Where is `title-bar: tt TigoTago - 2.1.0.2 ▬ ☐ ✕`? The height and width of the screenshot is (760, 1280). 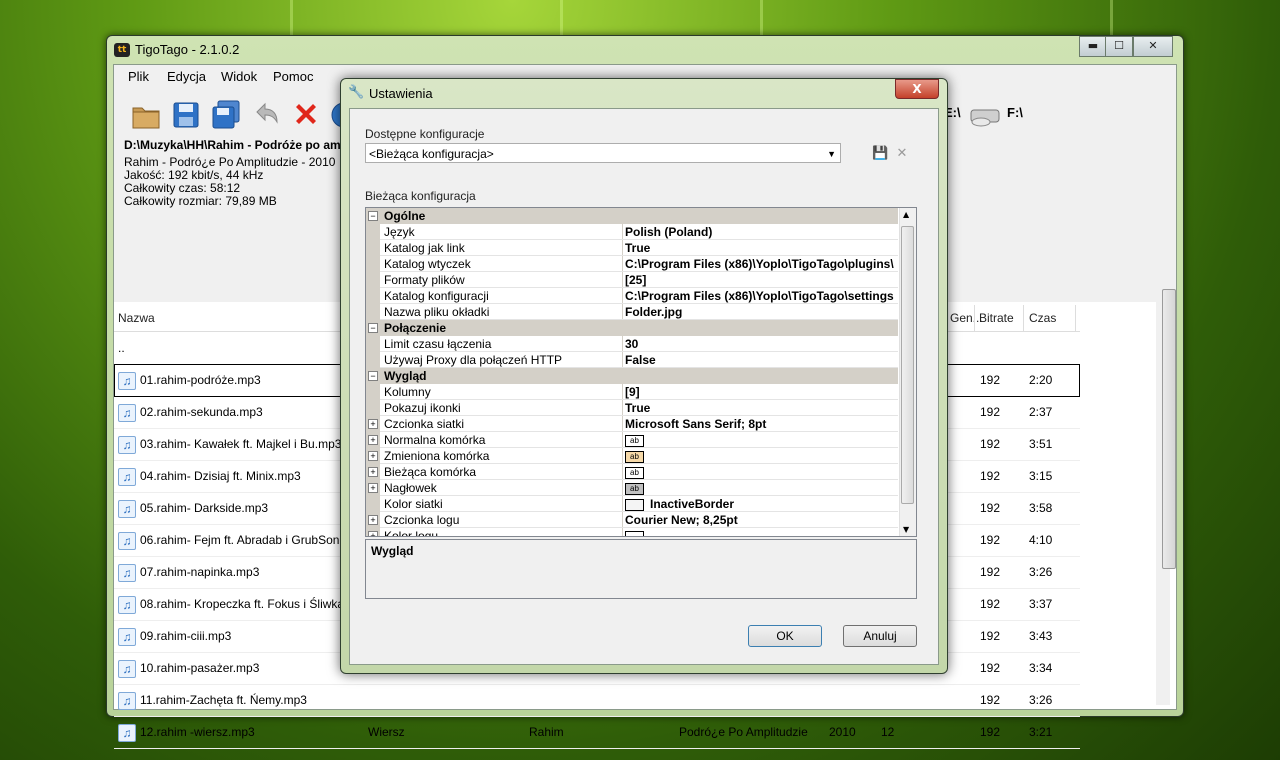 title-bar: tt TigoTago - 2.1.0.2 ▬ ☐ ✕ is located at coordinates (645, 50).